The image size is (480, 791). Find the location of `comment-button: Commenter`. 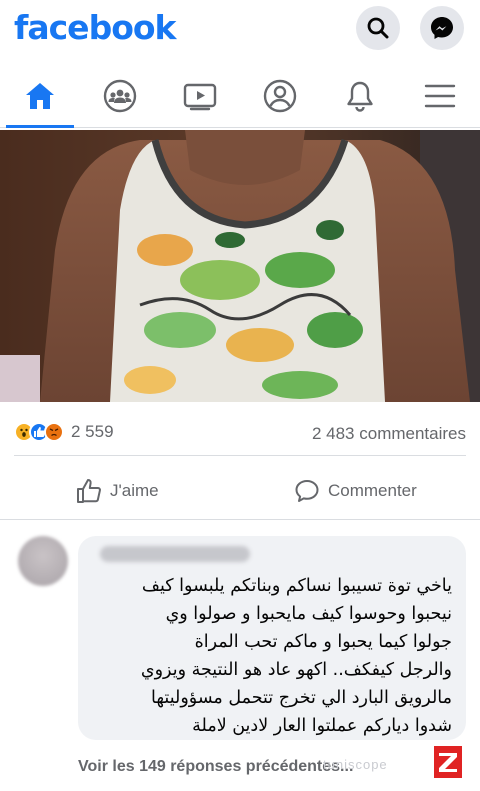

comment-button: Commenter is located at coordinates (355, 491).